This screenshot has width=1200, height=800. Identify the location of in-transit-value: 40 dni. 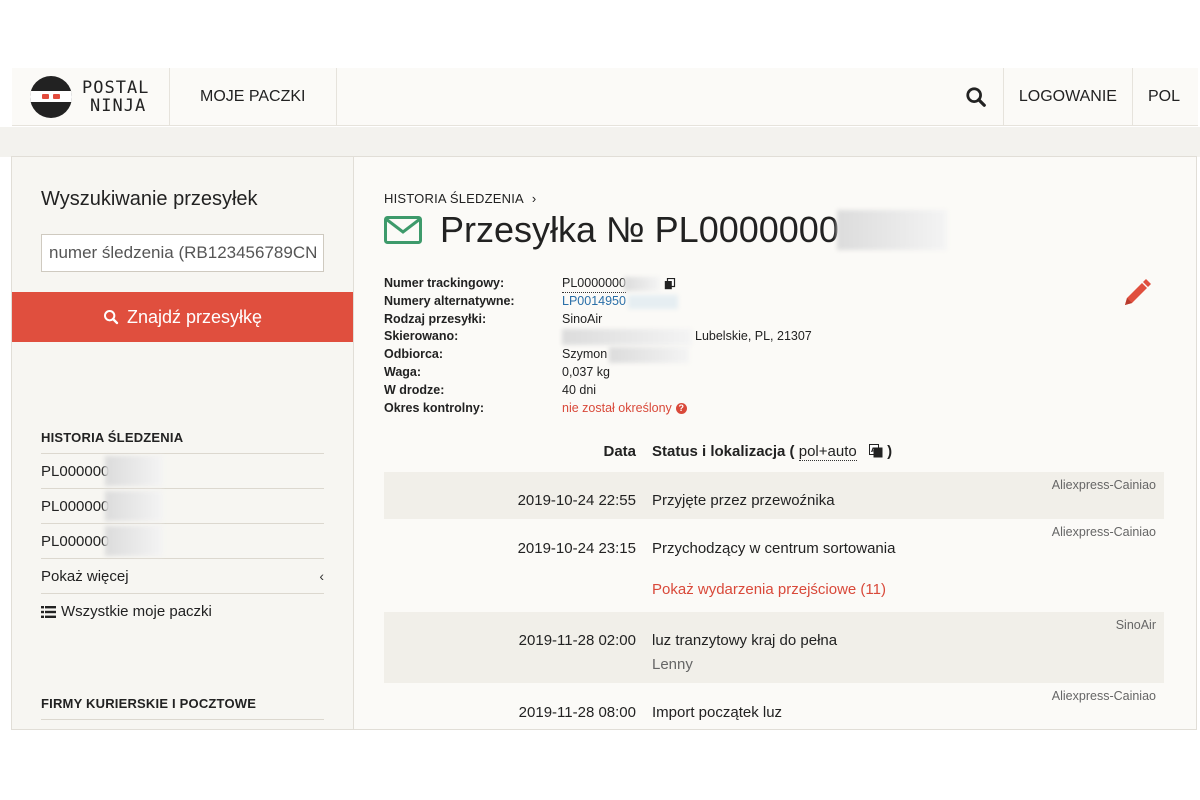
(579, 389).